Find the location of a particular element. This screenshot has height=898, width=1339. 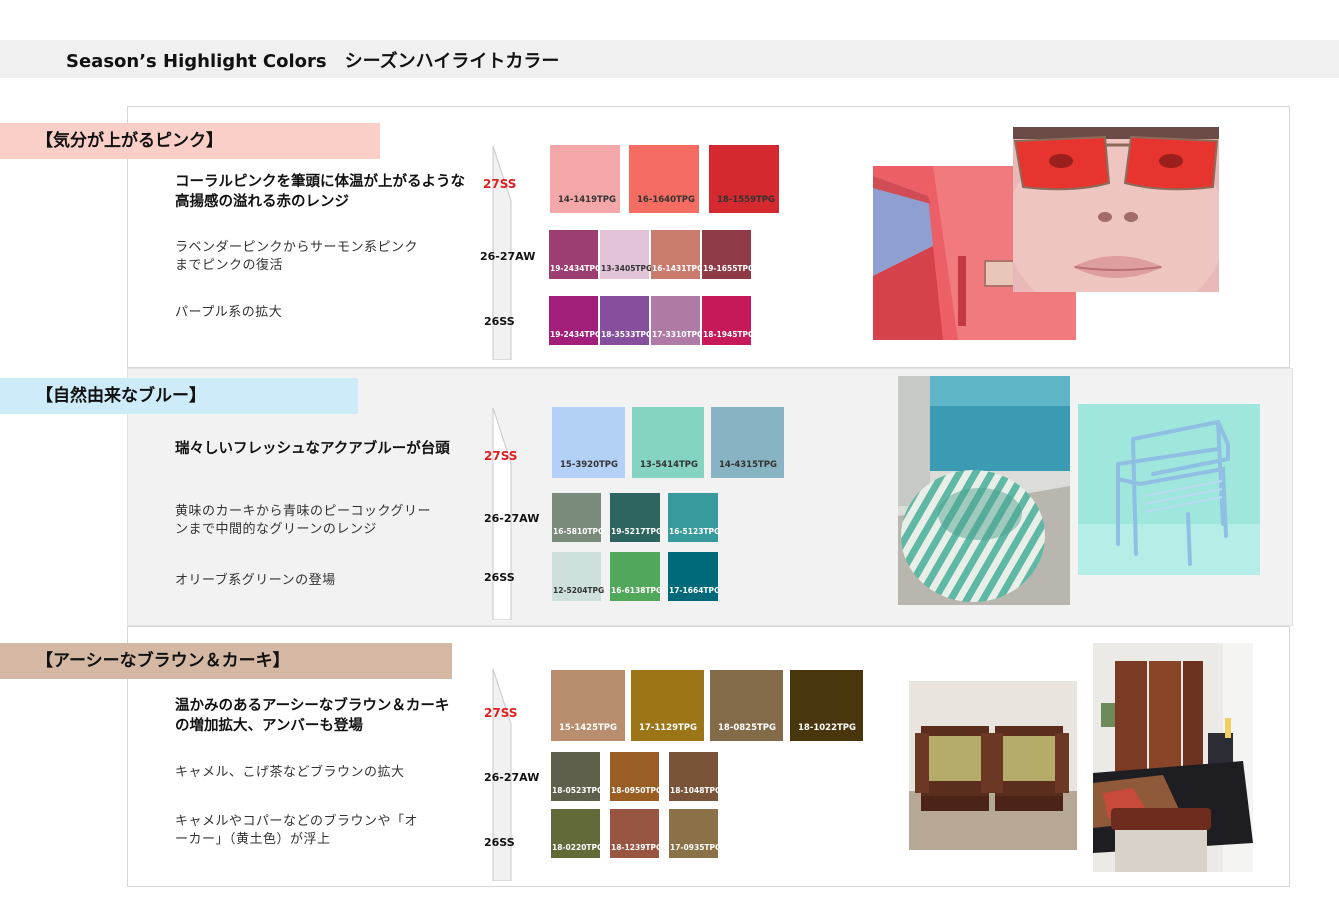

color-swatch: 16-1640TPG is located at coordinates (664, 179).